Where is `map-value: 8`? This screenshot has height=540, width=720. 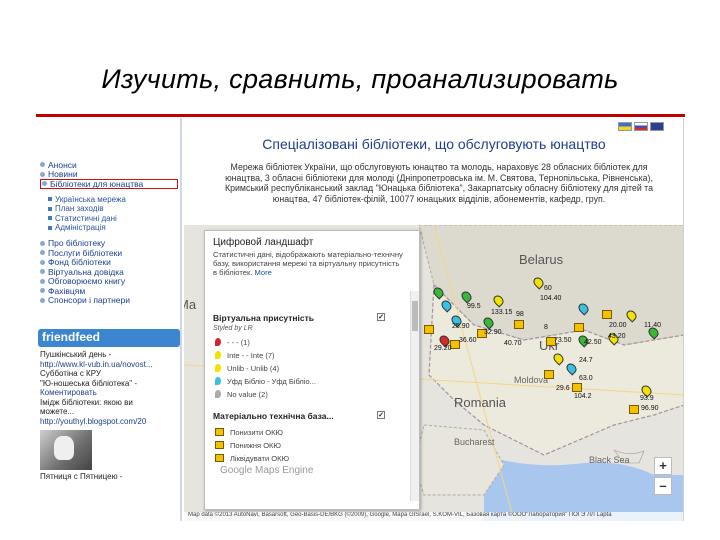
map-value: 8 is located at coordinates (546, 327).